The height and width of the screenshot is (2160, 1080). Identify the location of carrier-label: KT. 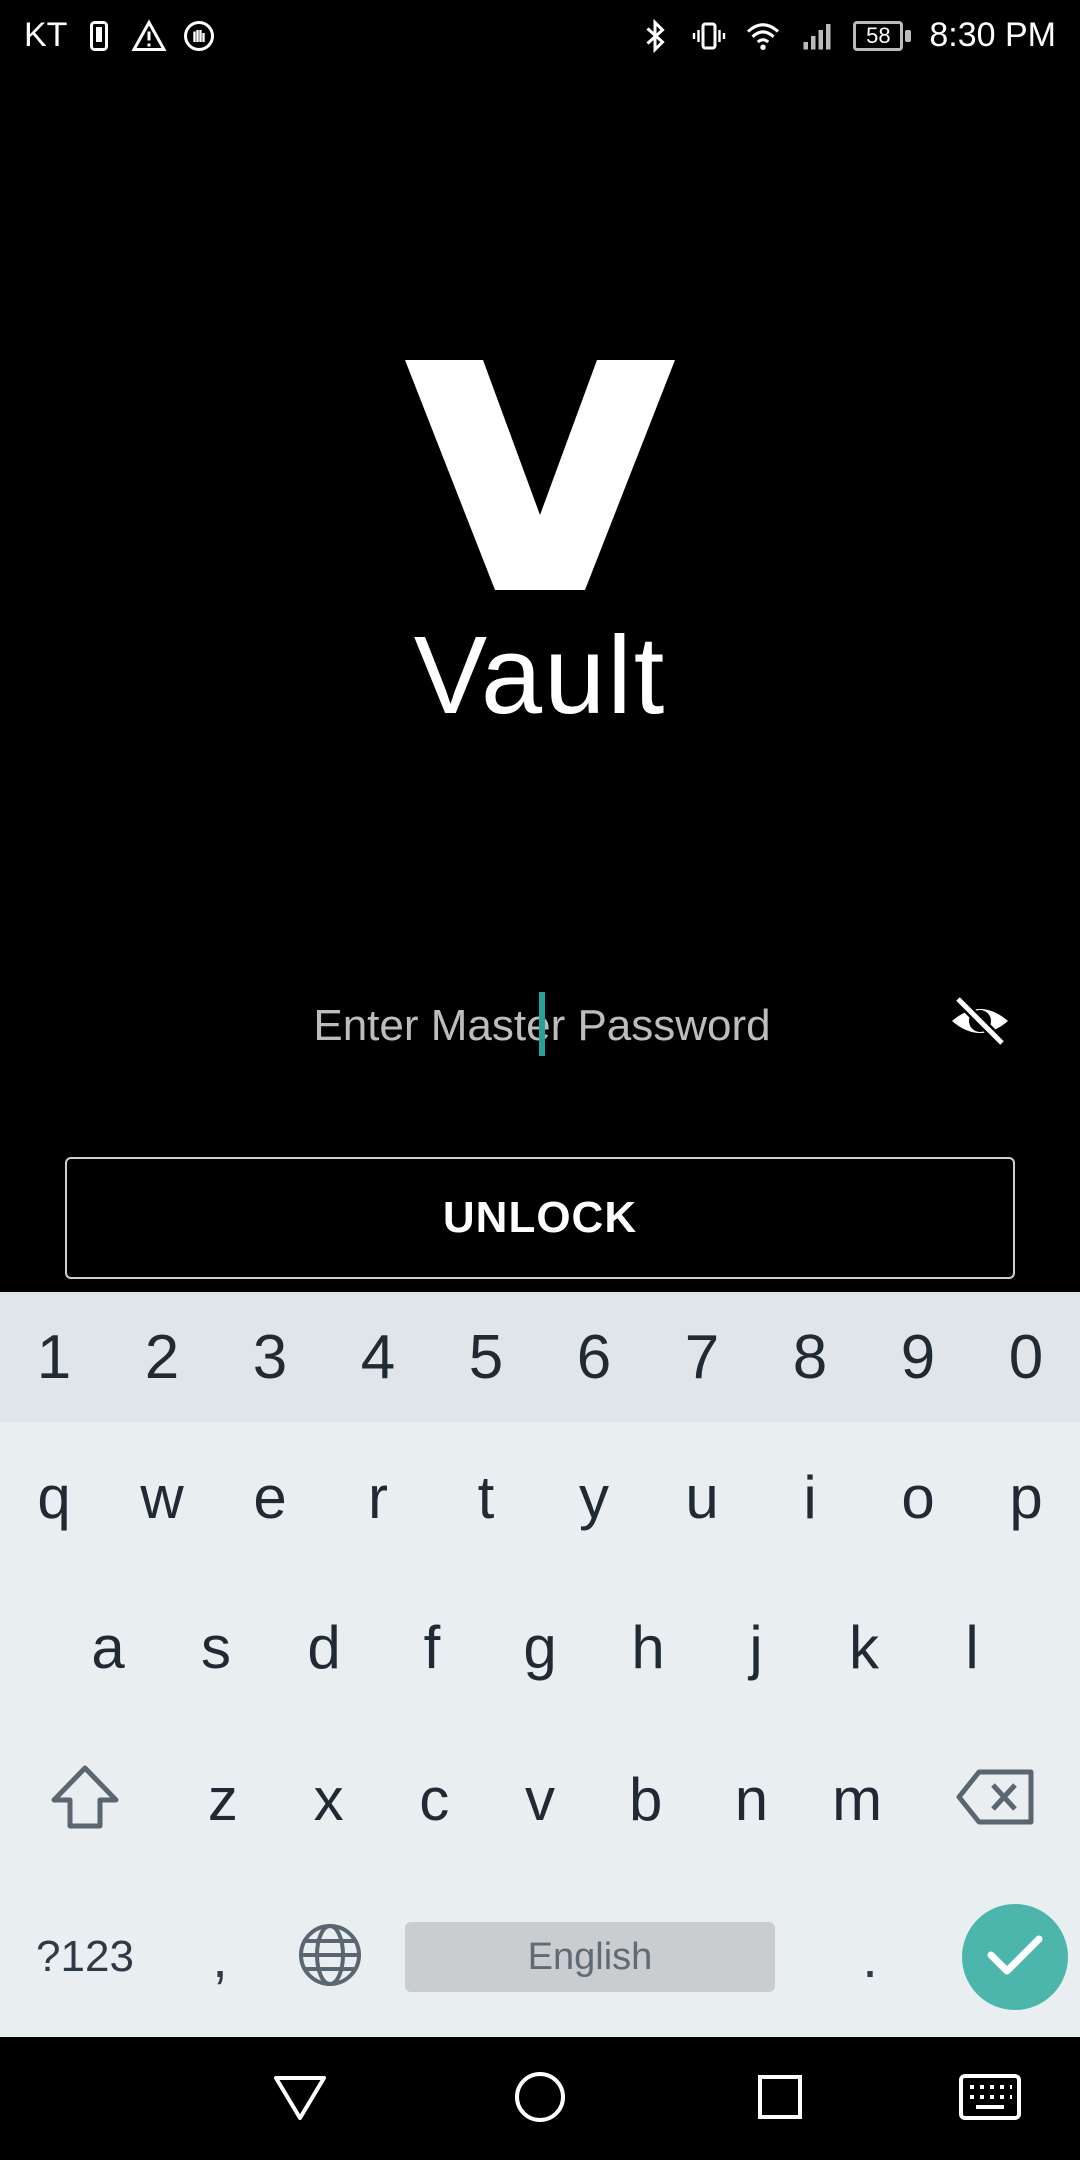
(46, 35).